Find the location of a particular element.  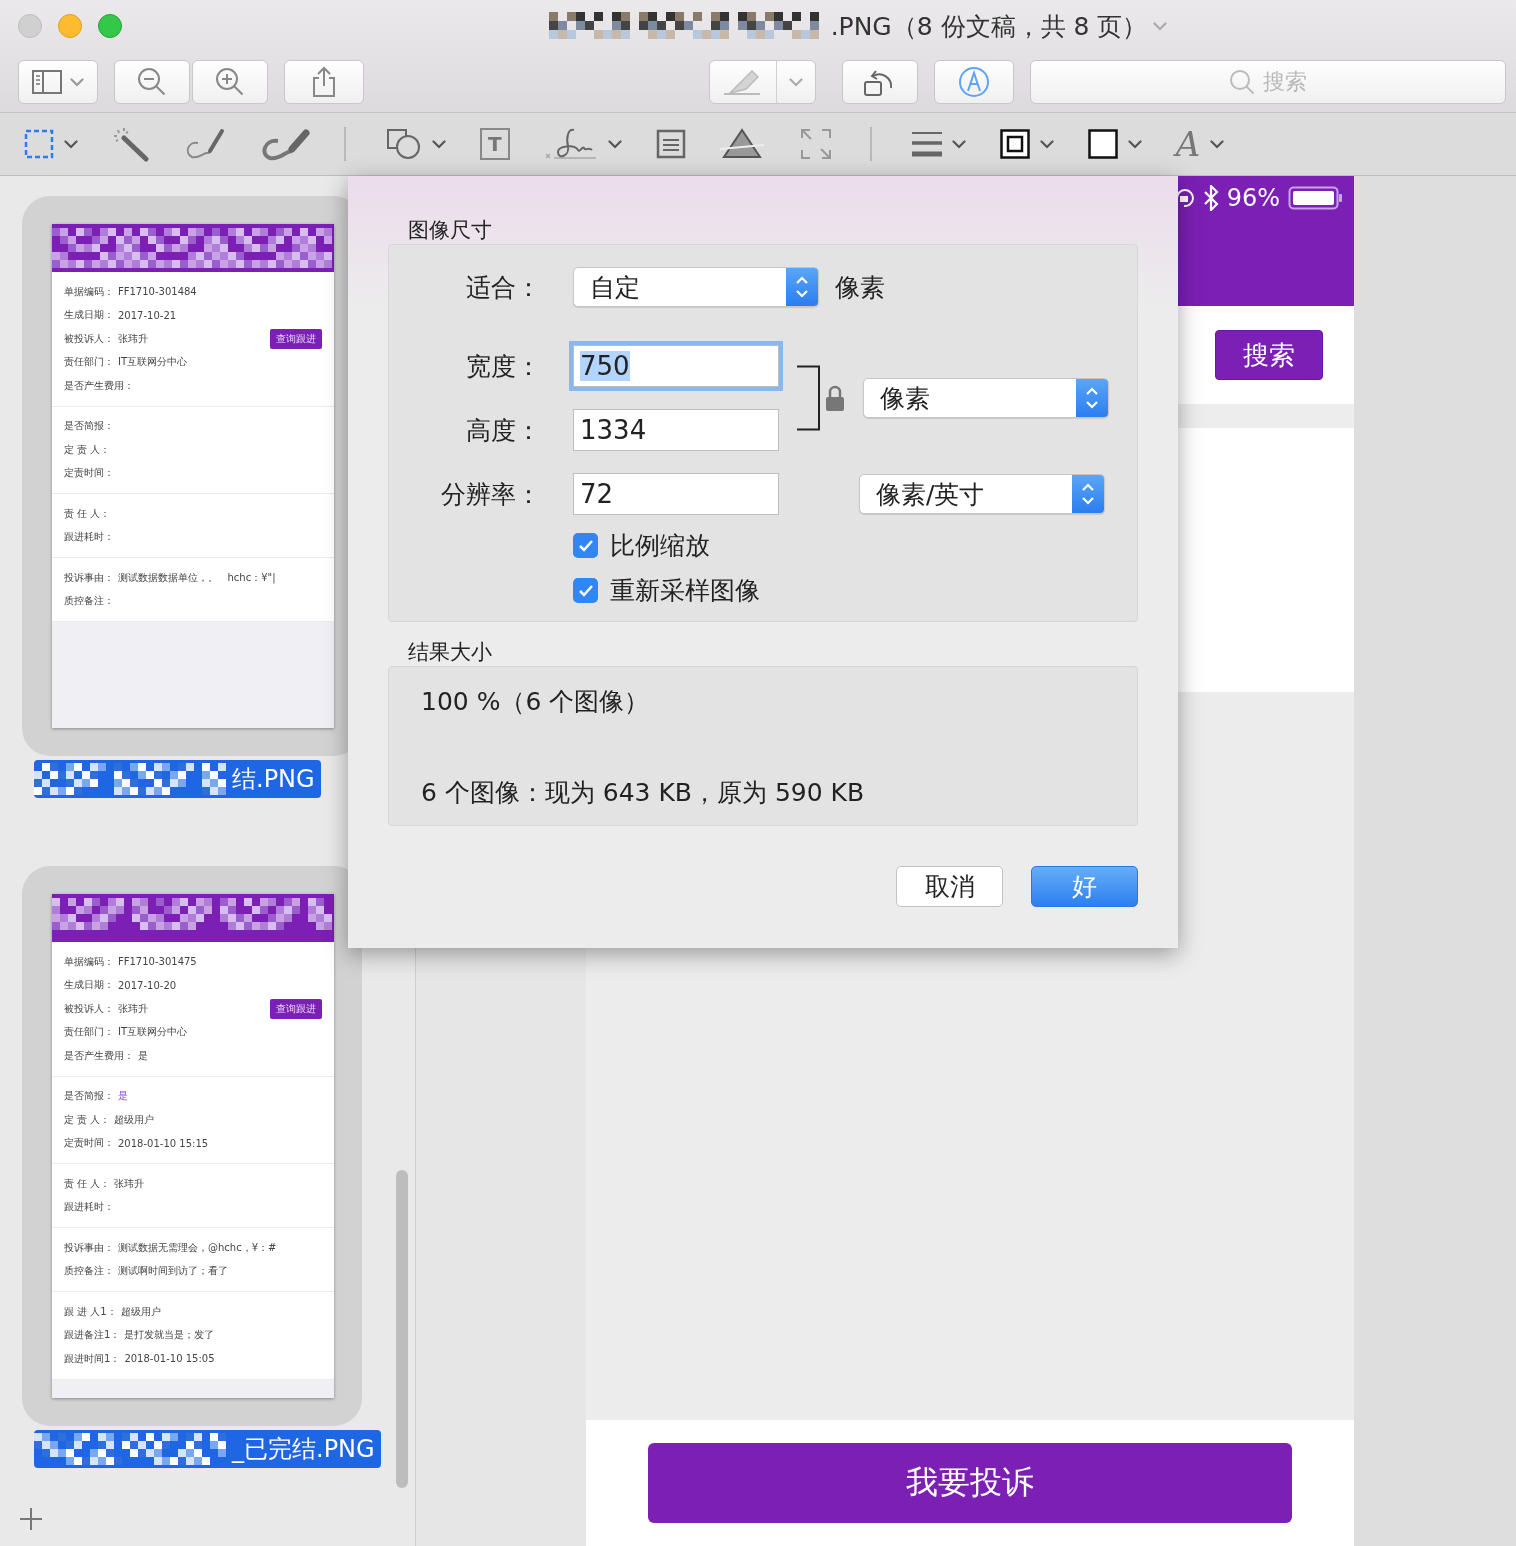

field-label: 分辨率： is located at coordinates (490, 494).